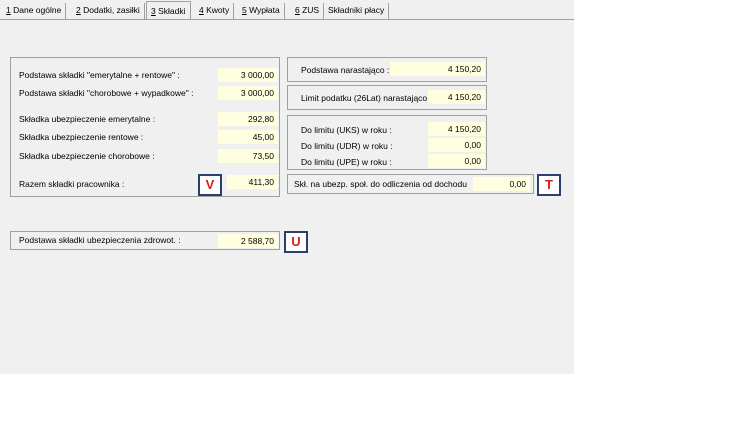 This screenshot has width=750, height=422. I want to click on tab-label: Składniki płacy, so click(356, 10).